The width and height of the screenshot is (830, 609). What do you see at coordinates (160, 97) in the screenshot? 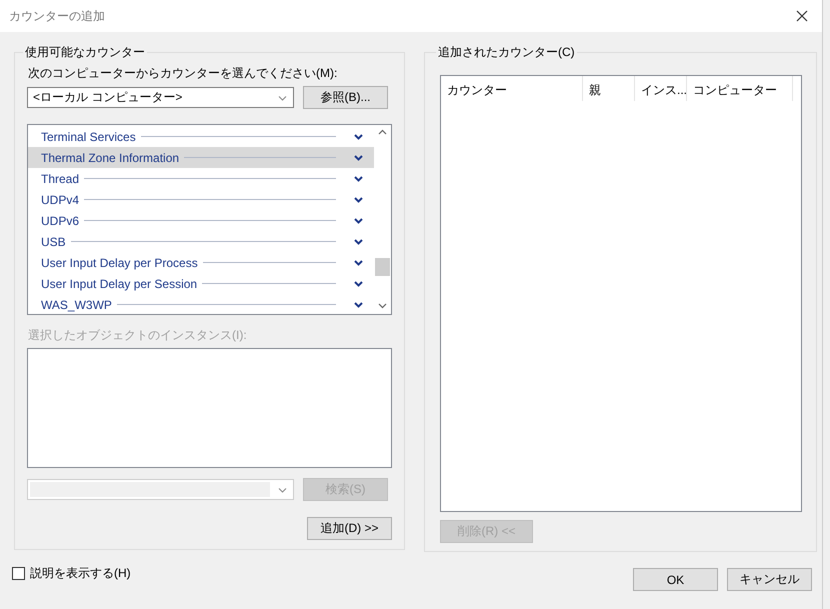
I see `computer-dropdown: <ローカル コンピューター>` at bounding box center [160, 97].